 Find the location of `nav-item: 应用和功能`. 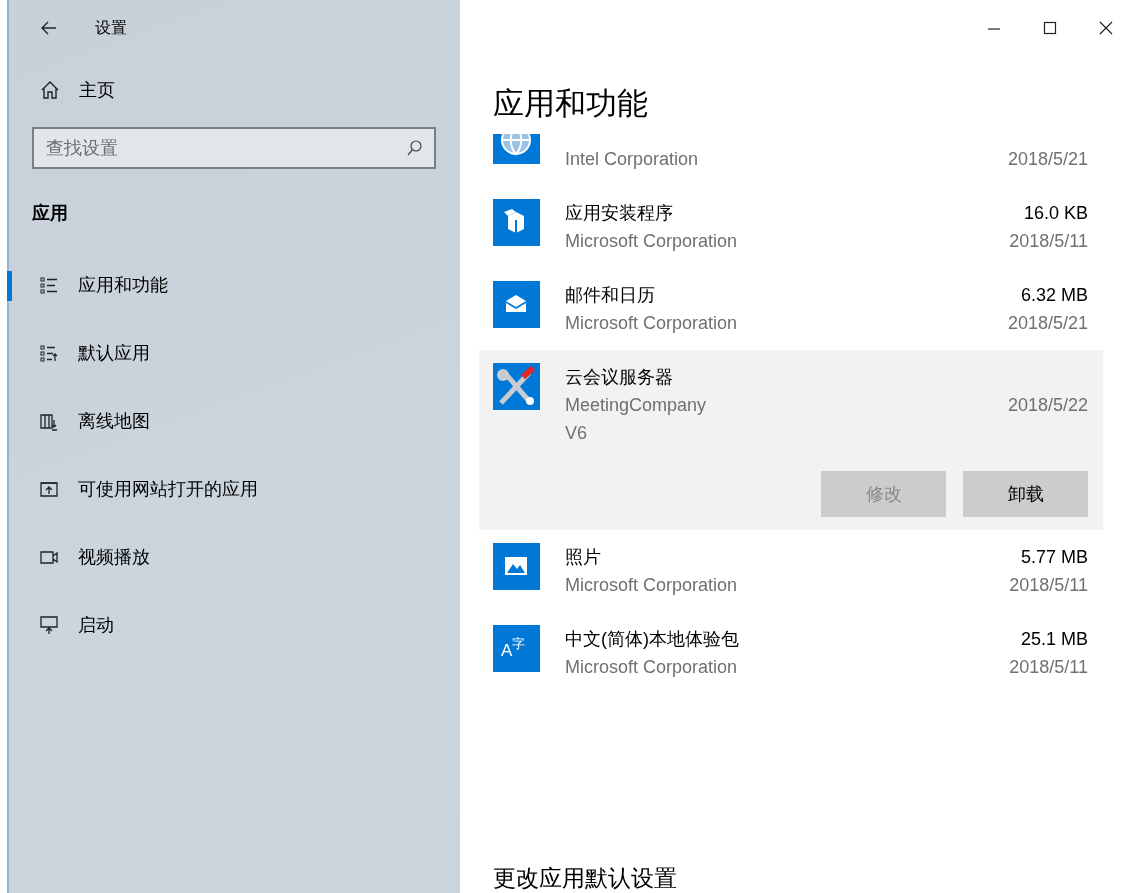

nav-item: 应用和功能 is located at coordinates (234, 285).